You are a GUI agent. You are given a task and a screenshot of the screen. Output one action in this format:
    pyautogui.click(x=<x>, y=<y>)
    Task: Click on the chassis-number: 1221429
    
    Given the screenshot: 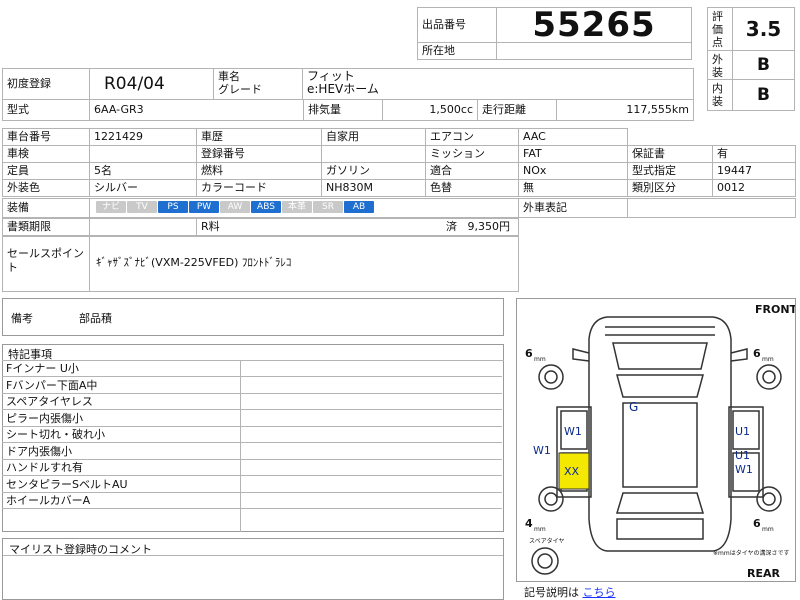 What is the action you would take?
    pyautogui.click(x=143, y=137)
    